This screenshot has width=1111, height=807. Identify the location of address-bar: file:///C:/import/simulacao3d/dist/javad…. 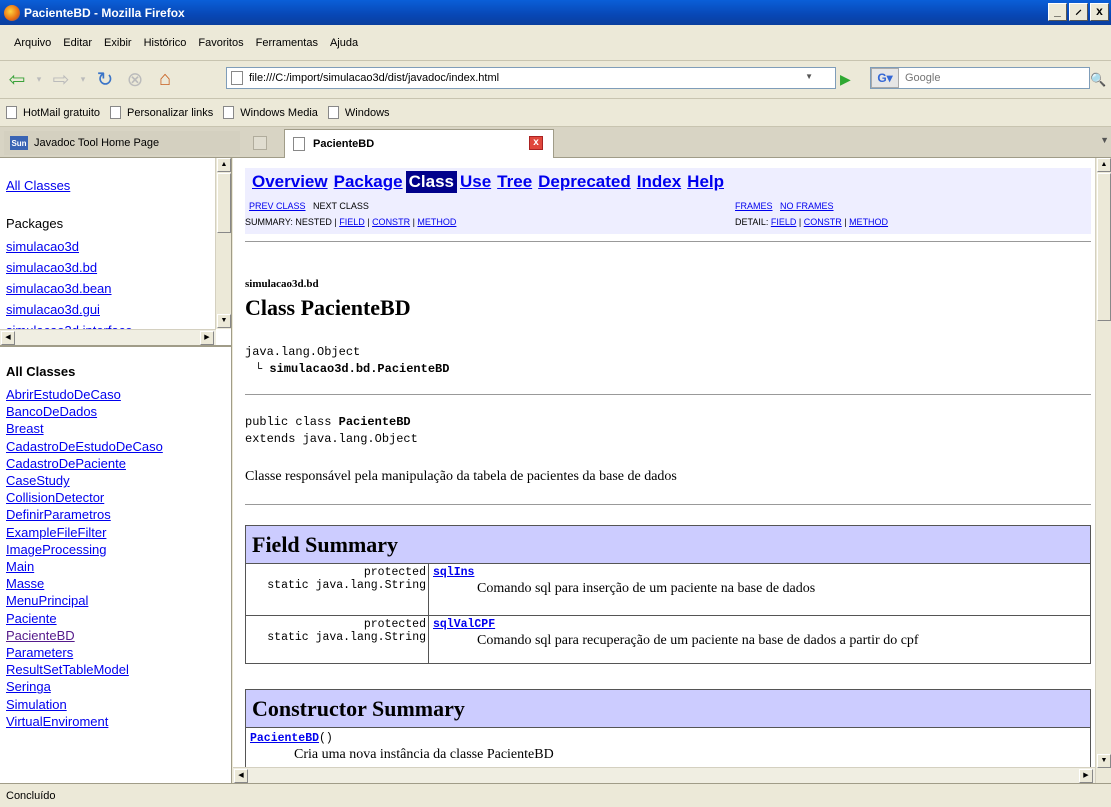
(531, 78).